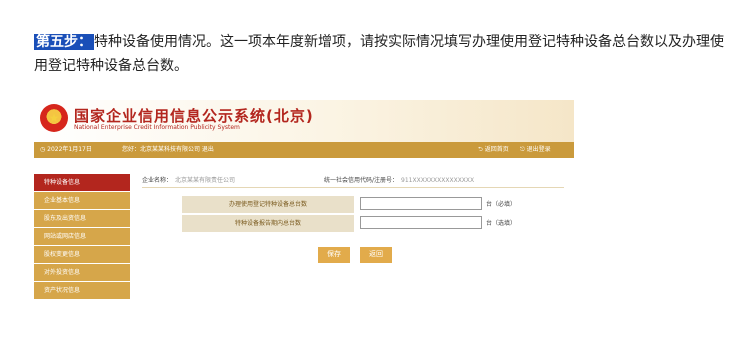 This screenshot has height=346, width=755. What do you see at coordinates (82, 182) in the screenshot?
I see `sidebar-item-special-equipment: 特种设备信息` at bounding box center [82, 182].